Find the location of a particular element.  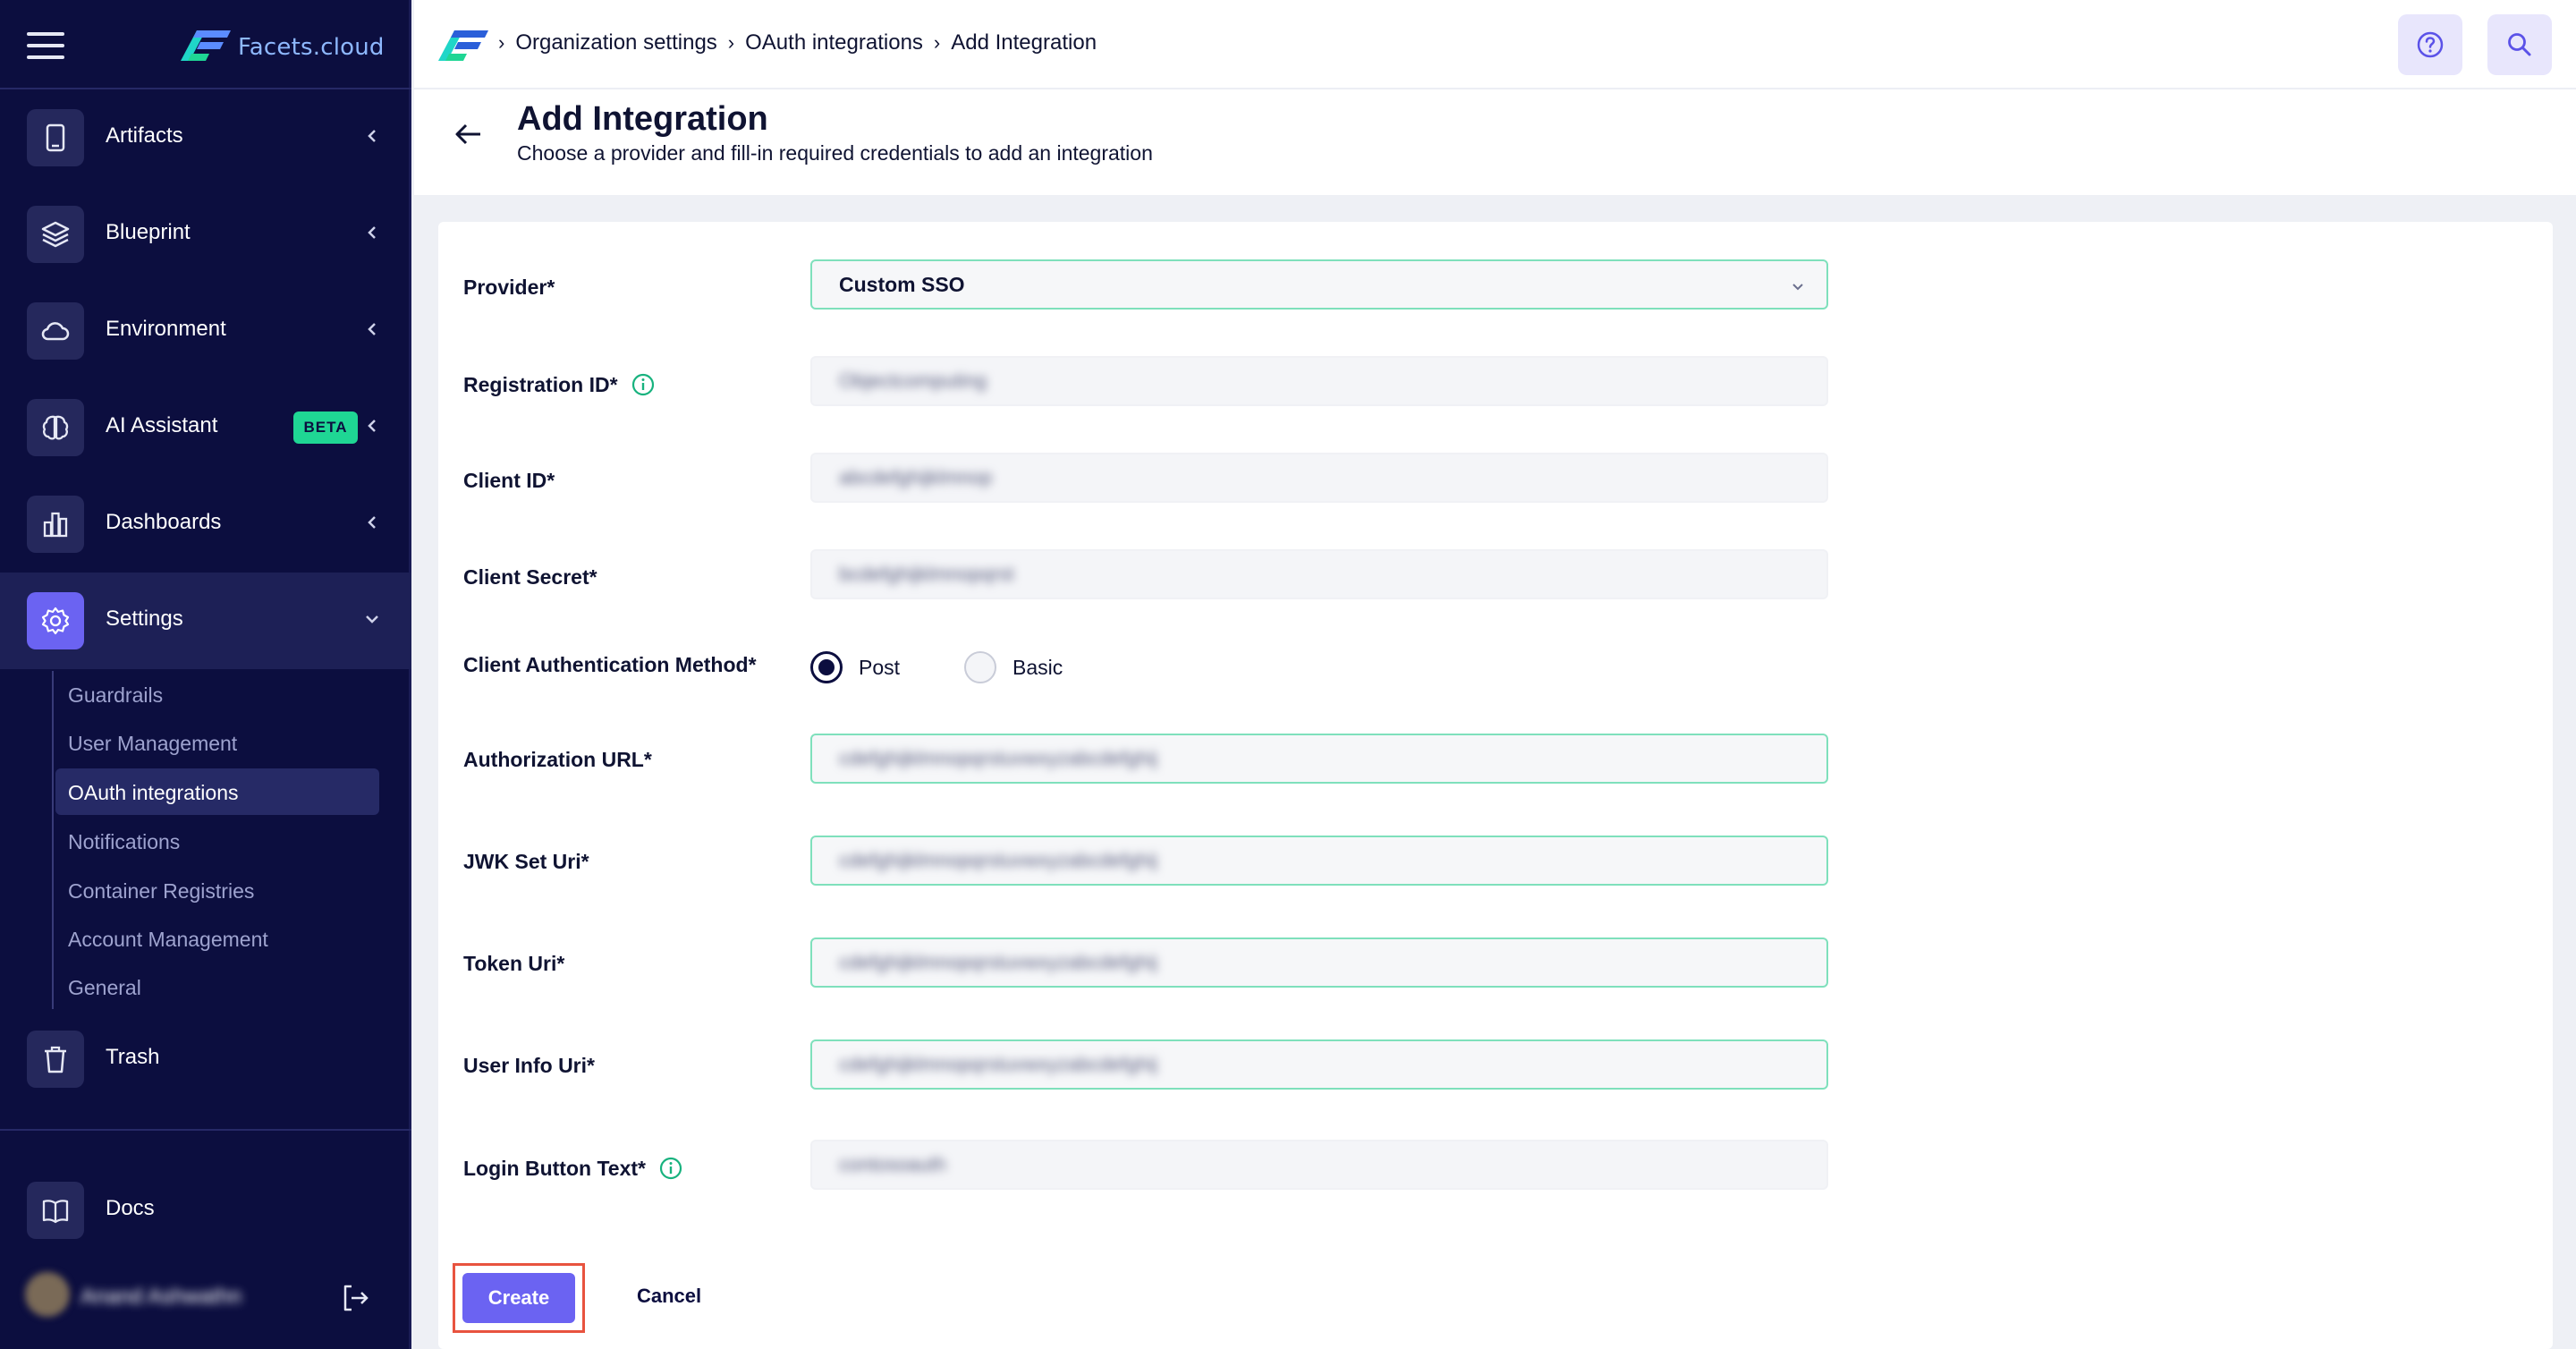

client-id-label: Client ID* is located at coordinates (509, 481).